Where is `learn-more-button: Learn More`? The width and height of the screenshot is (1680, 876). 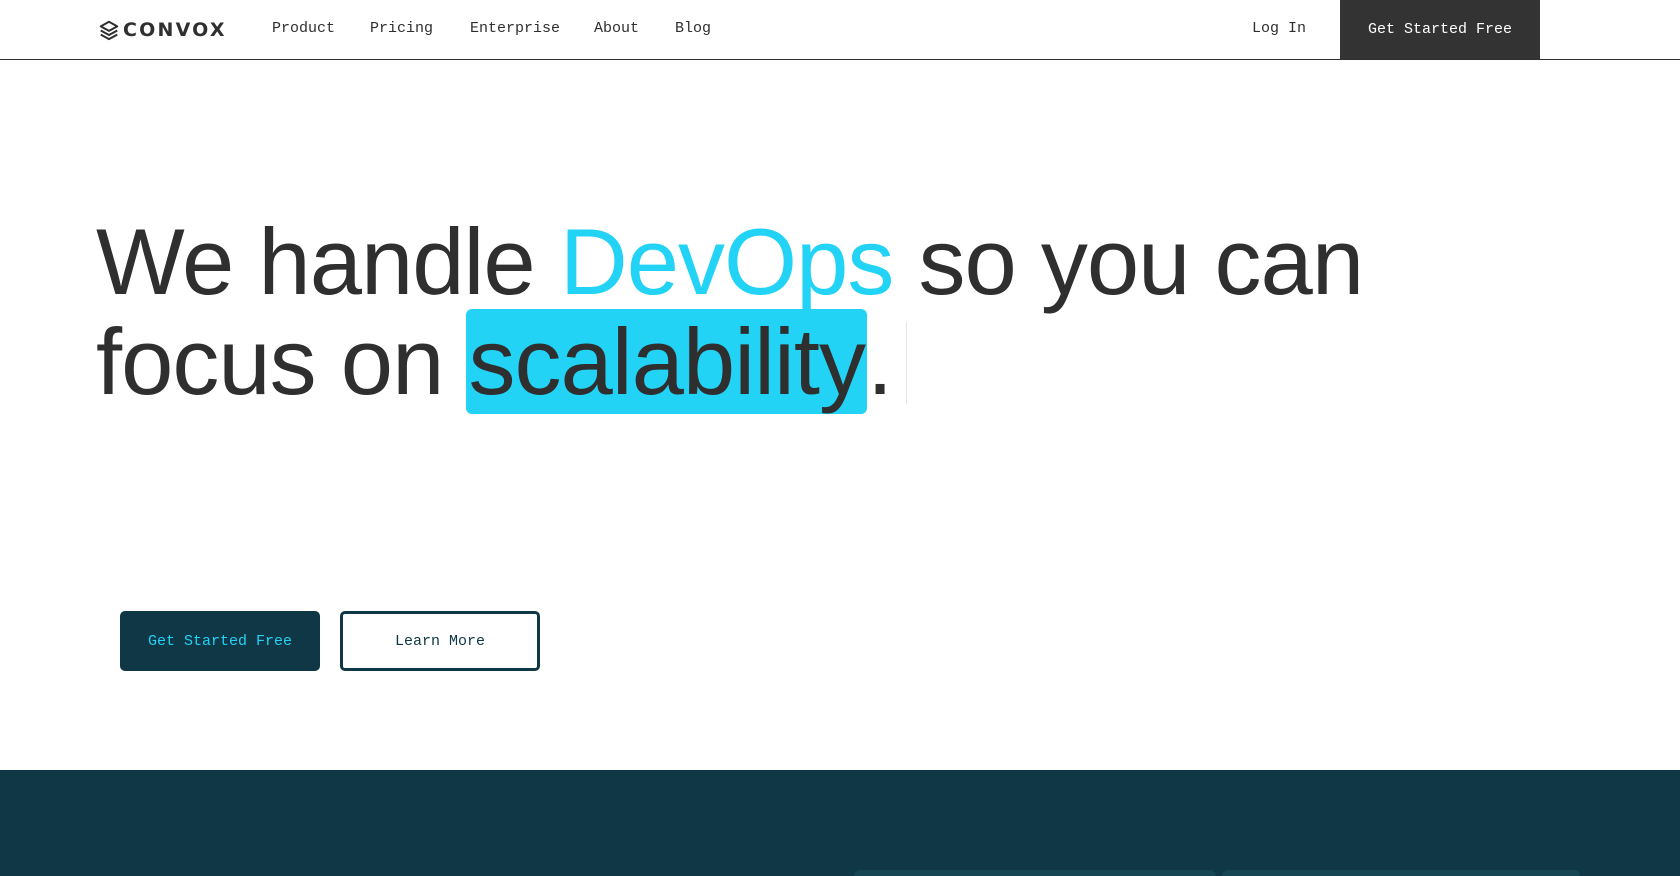 learn-more-button: Learn More is located at coordinates (440, 641).